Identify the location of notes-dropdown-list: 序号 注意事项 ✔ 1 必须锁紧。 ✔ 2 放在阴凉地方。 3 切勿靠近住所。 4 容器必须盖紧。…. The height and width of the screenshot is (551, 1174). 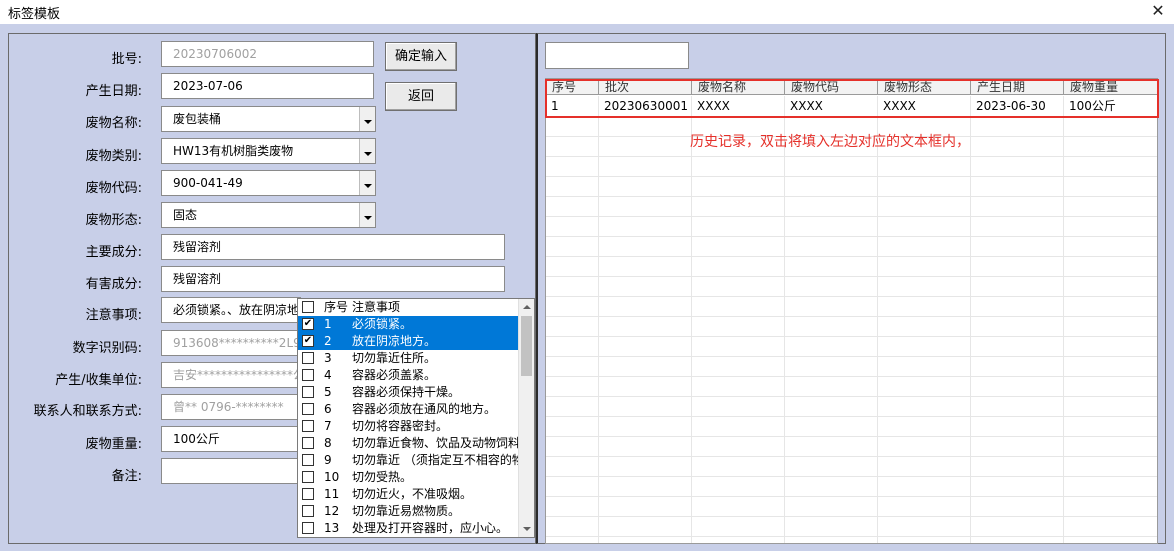
(416, 418).